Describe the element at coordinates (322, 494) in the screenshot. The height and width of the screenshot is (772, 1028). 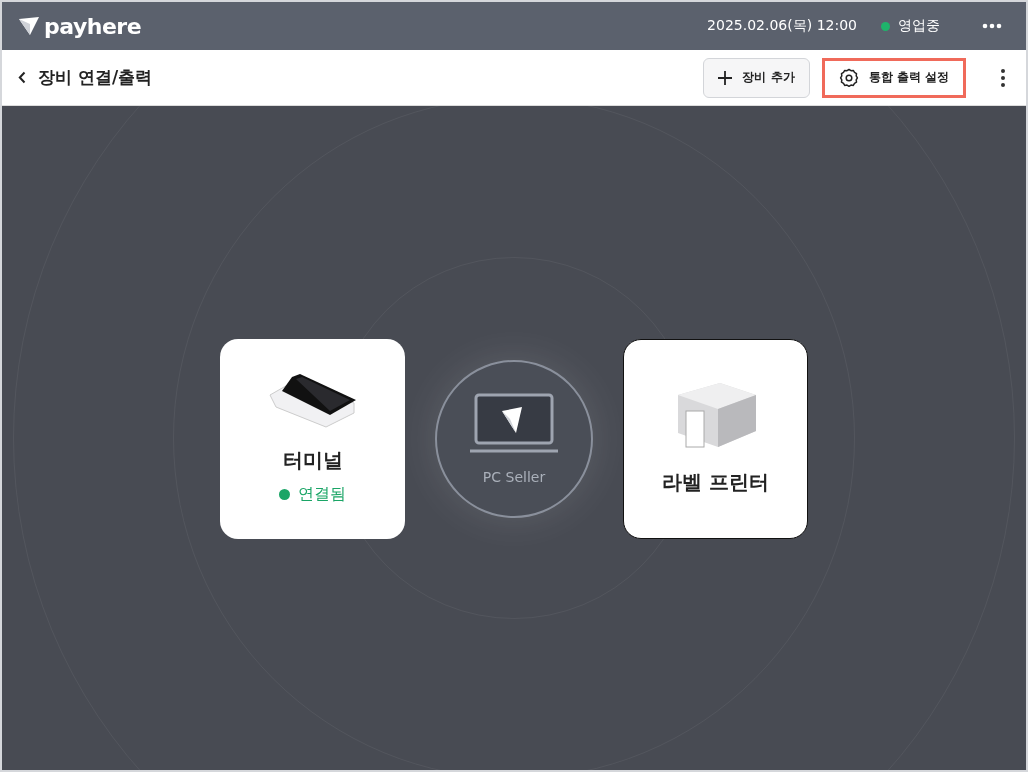
I see `connection-status: 연결됨` at that location.